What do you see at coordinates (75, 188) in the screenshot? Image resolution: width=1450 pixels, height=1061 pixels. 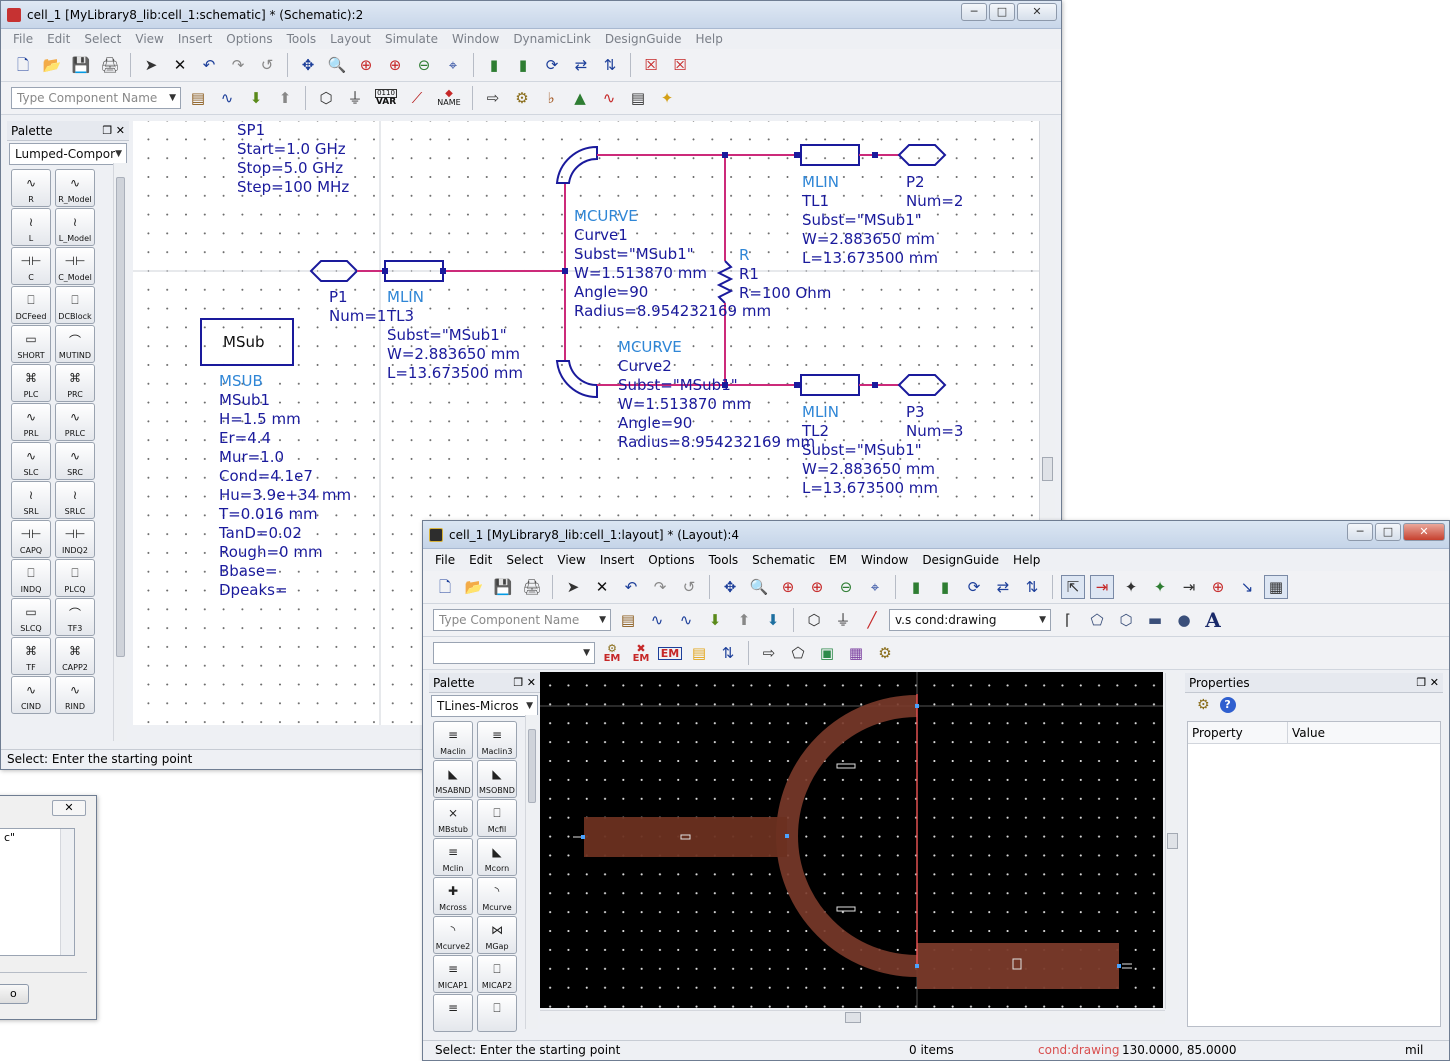 I see `palette-item: ∿ R_Model` at bounding box center [75, 188].